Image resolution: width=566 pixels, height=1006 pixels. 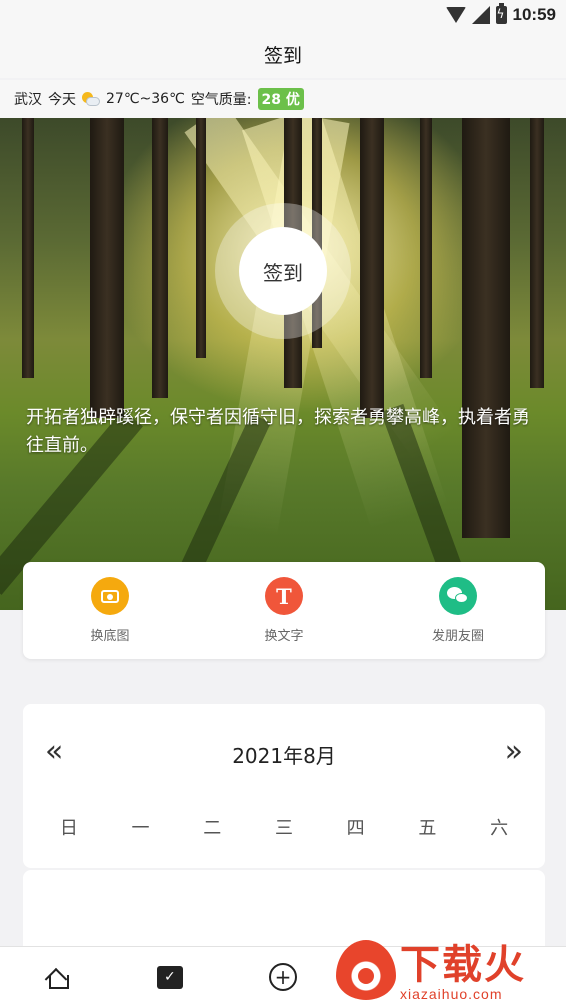 What do you see at coordinates (534, 14) in the screenshot?
I see `status-time: 10:59` at bounding box center [534, 14].